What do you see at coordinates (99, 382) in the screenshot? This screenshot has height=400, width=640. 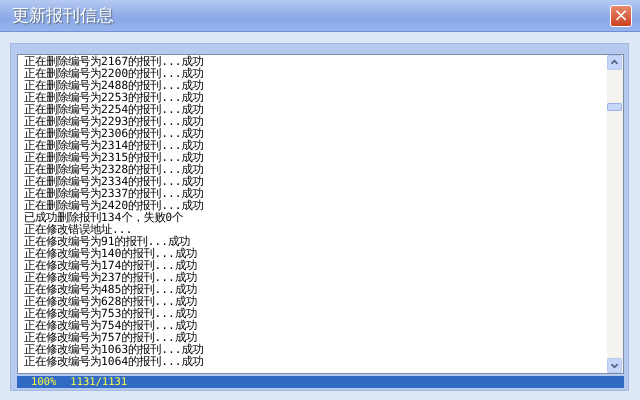 I see `progress-count: 1131/1131` at bounding box center [99, 382].